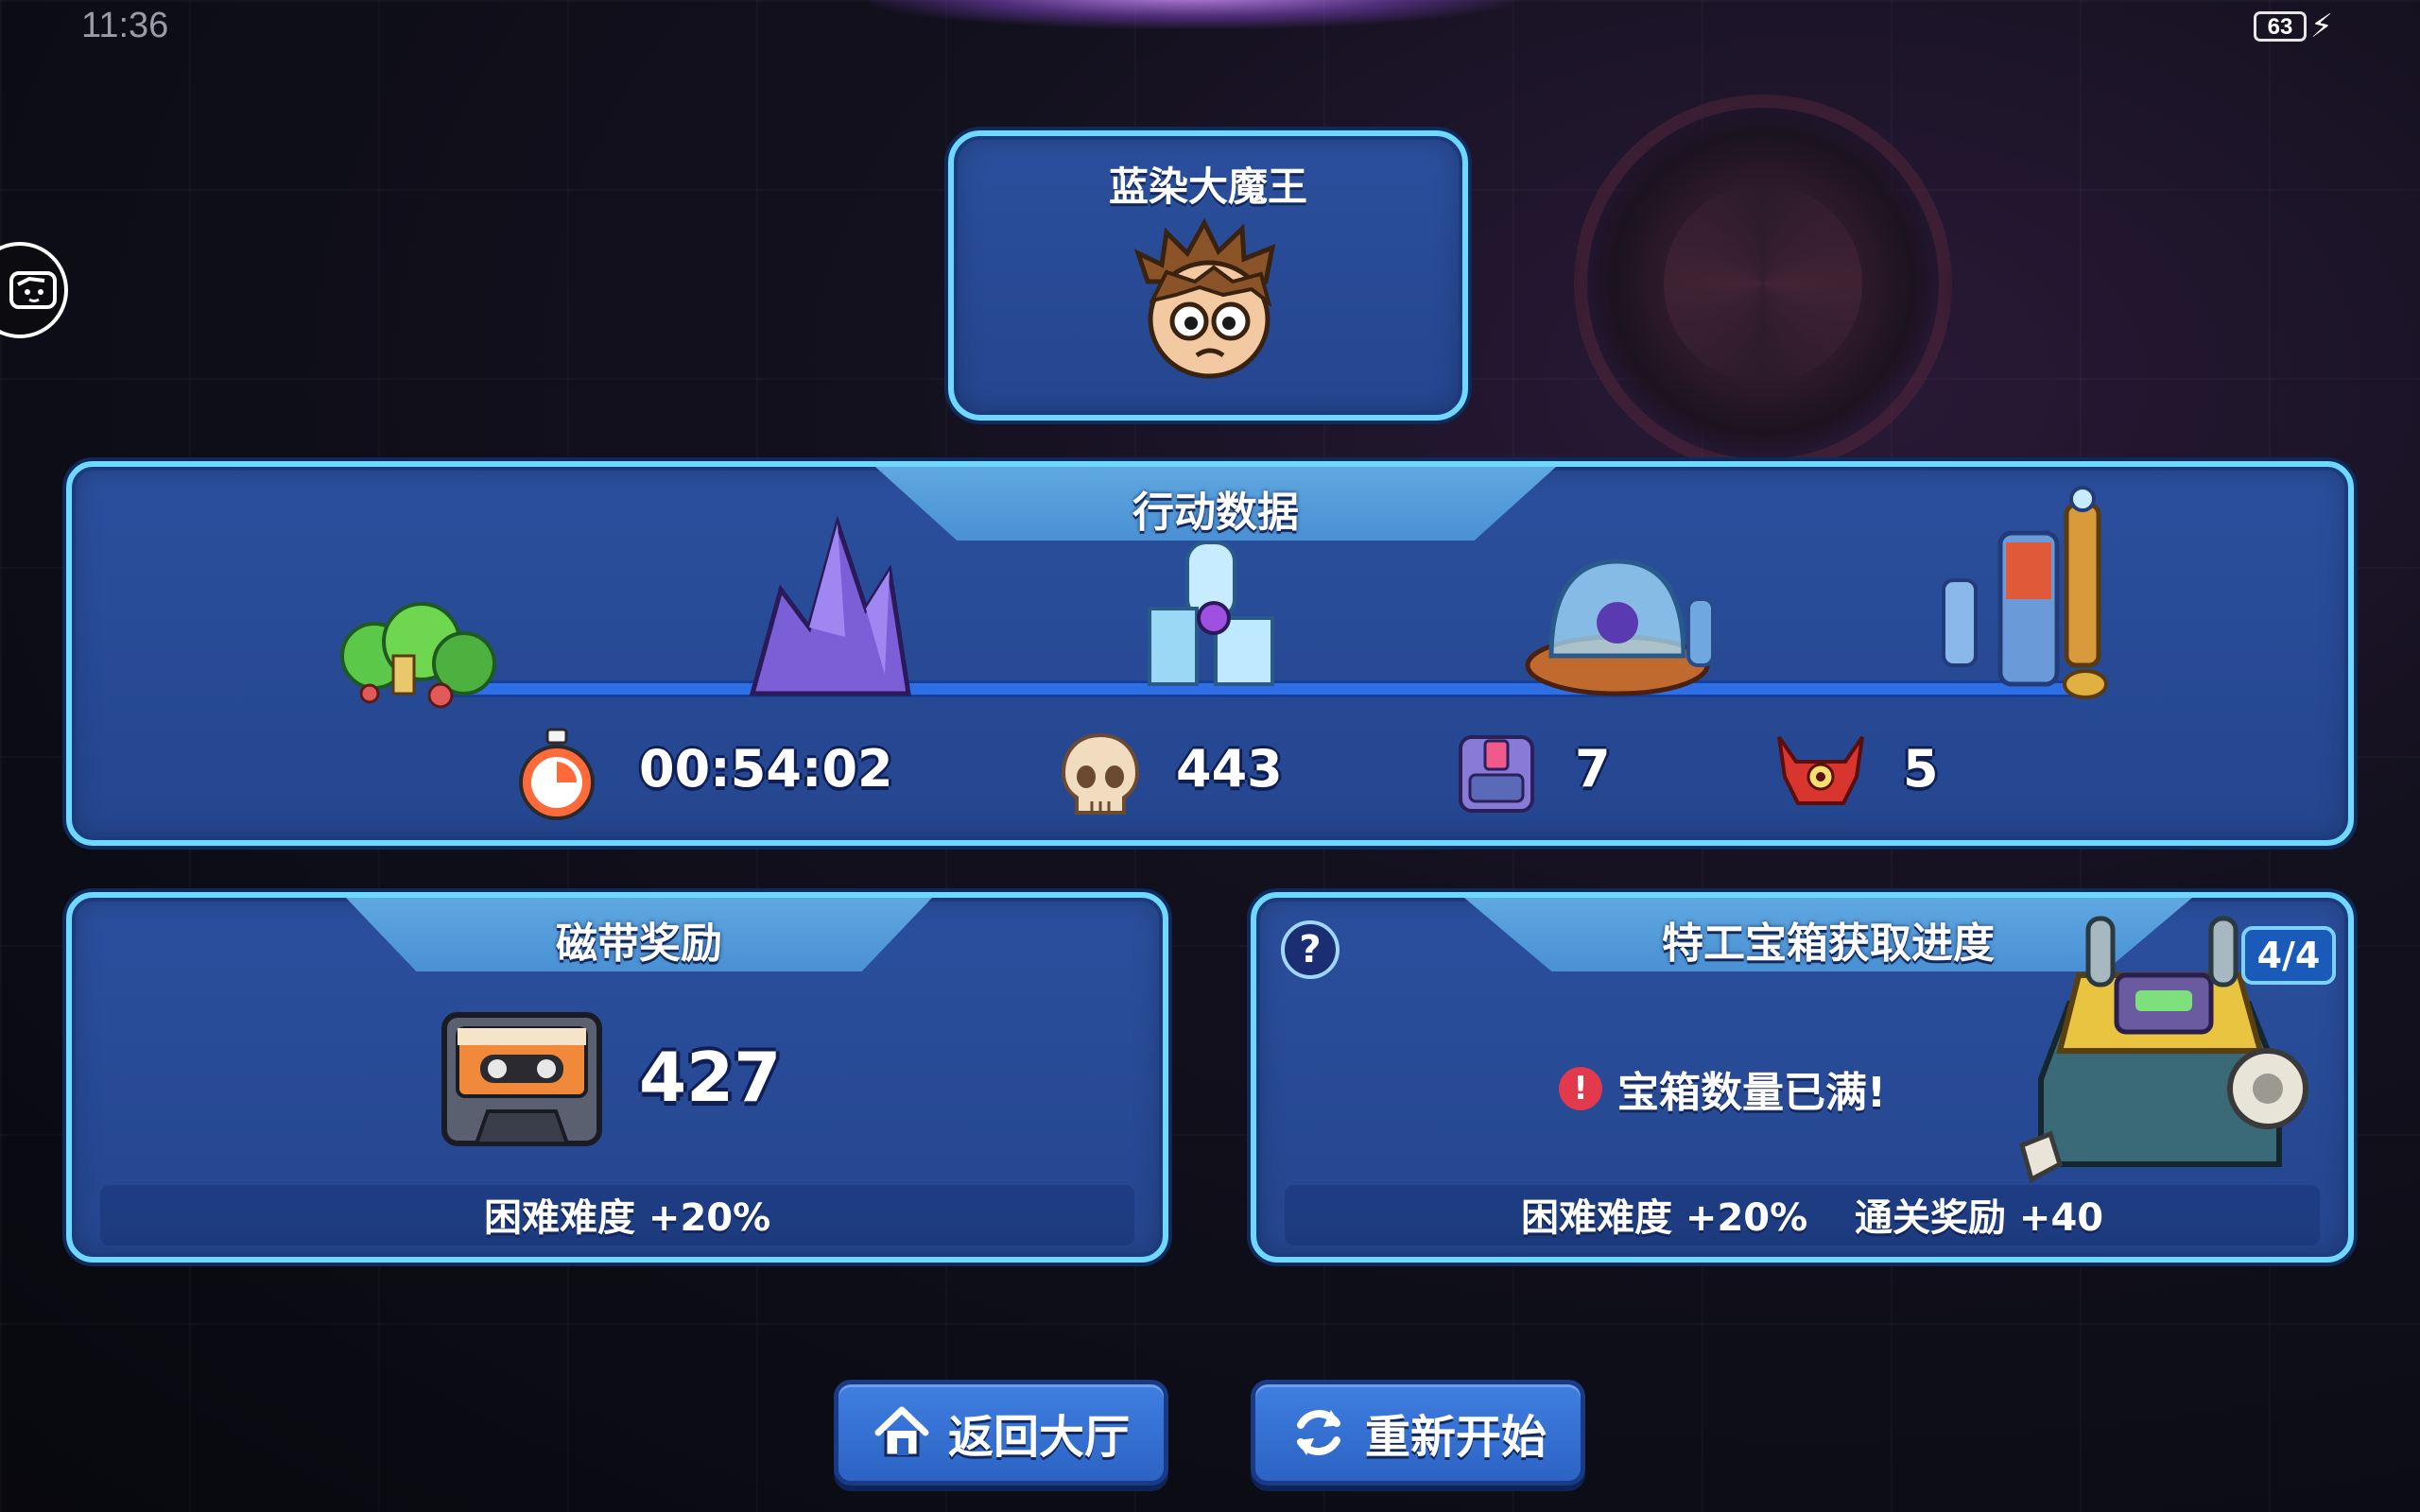  Describe the element at coordinates (557, 774) in the screenshot. I see `stopwatch-icon` at that location.